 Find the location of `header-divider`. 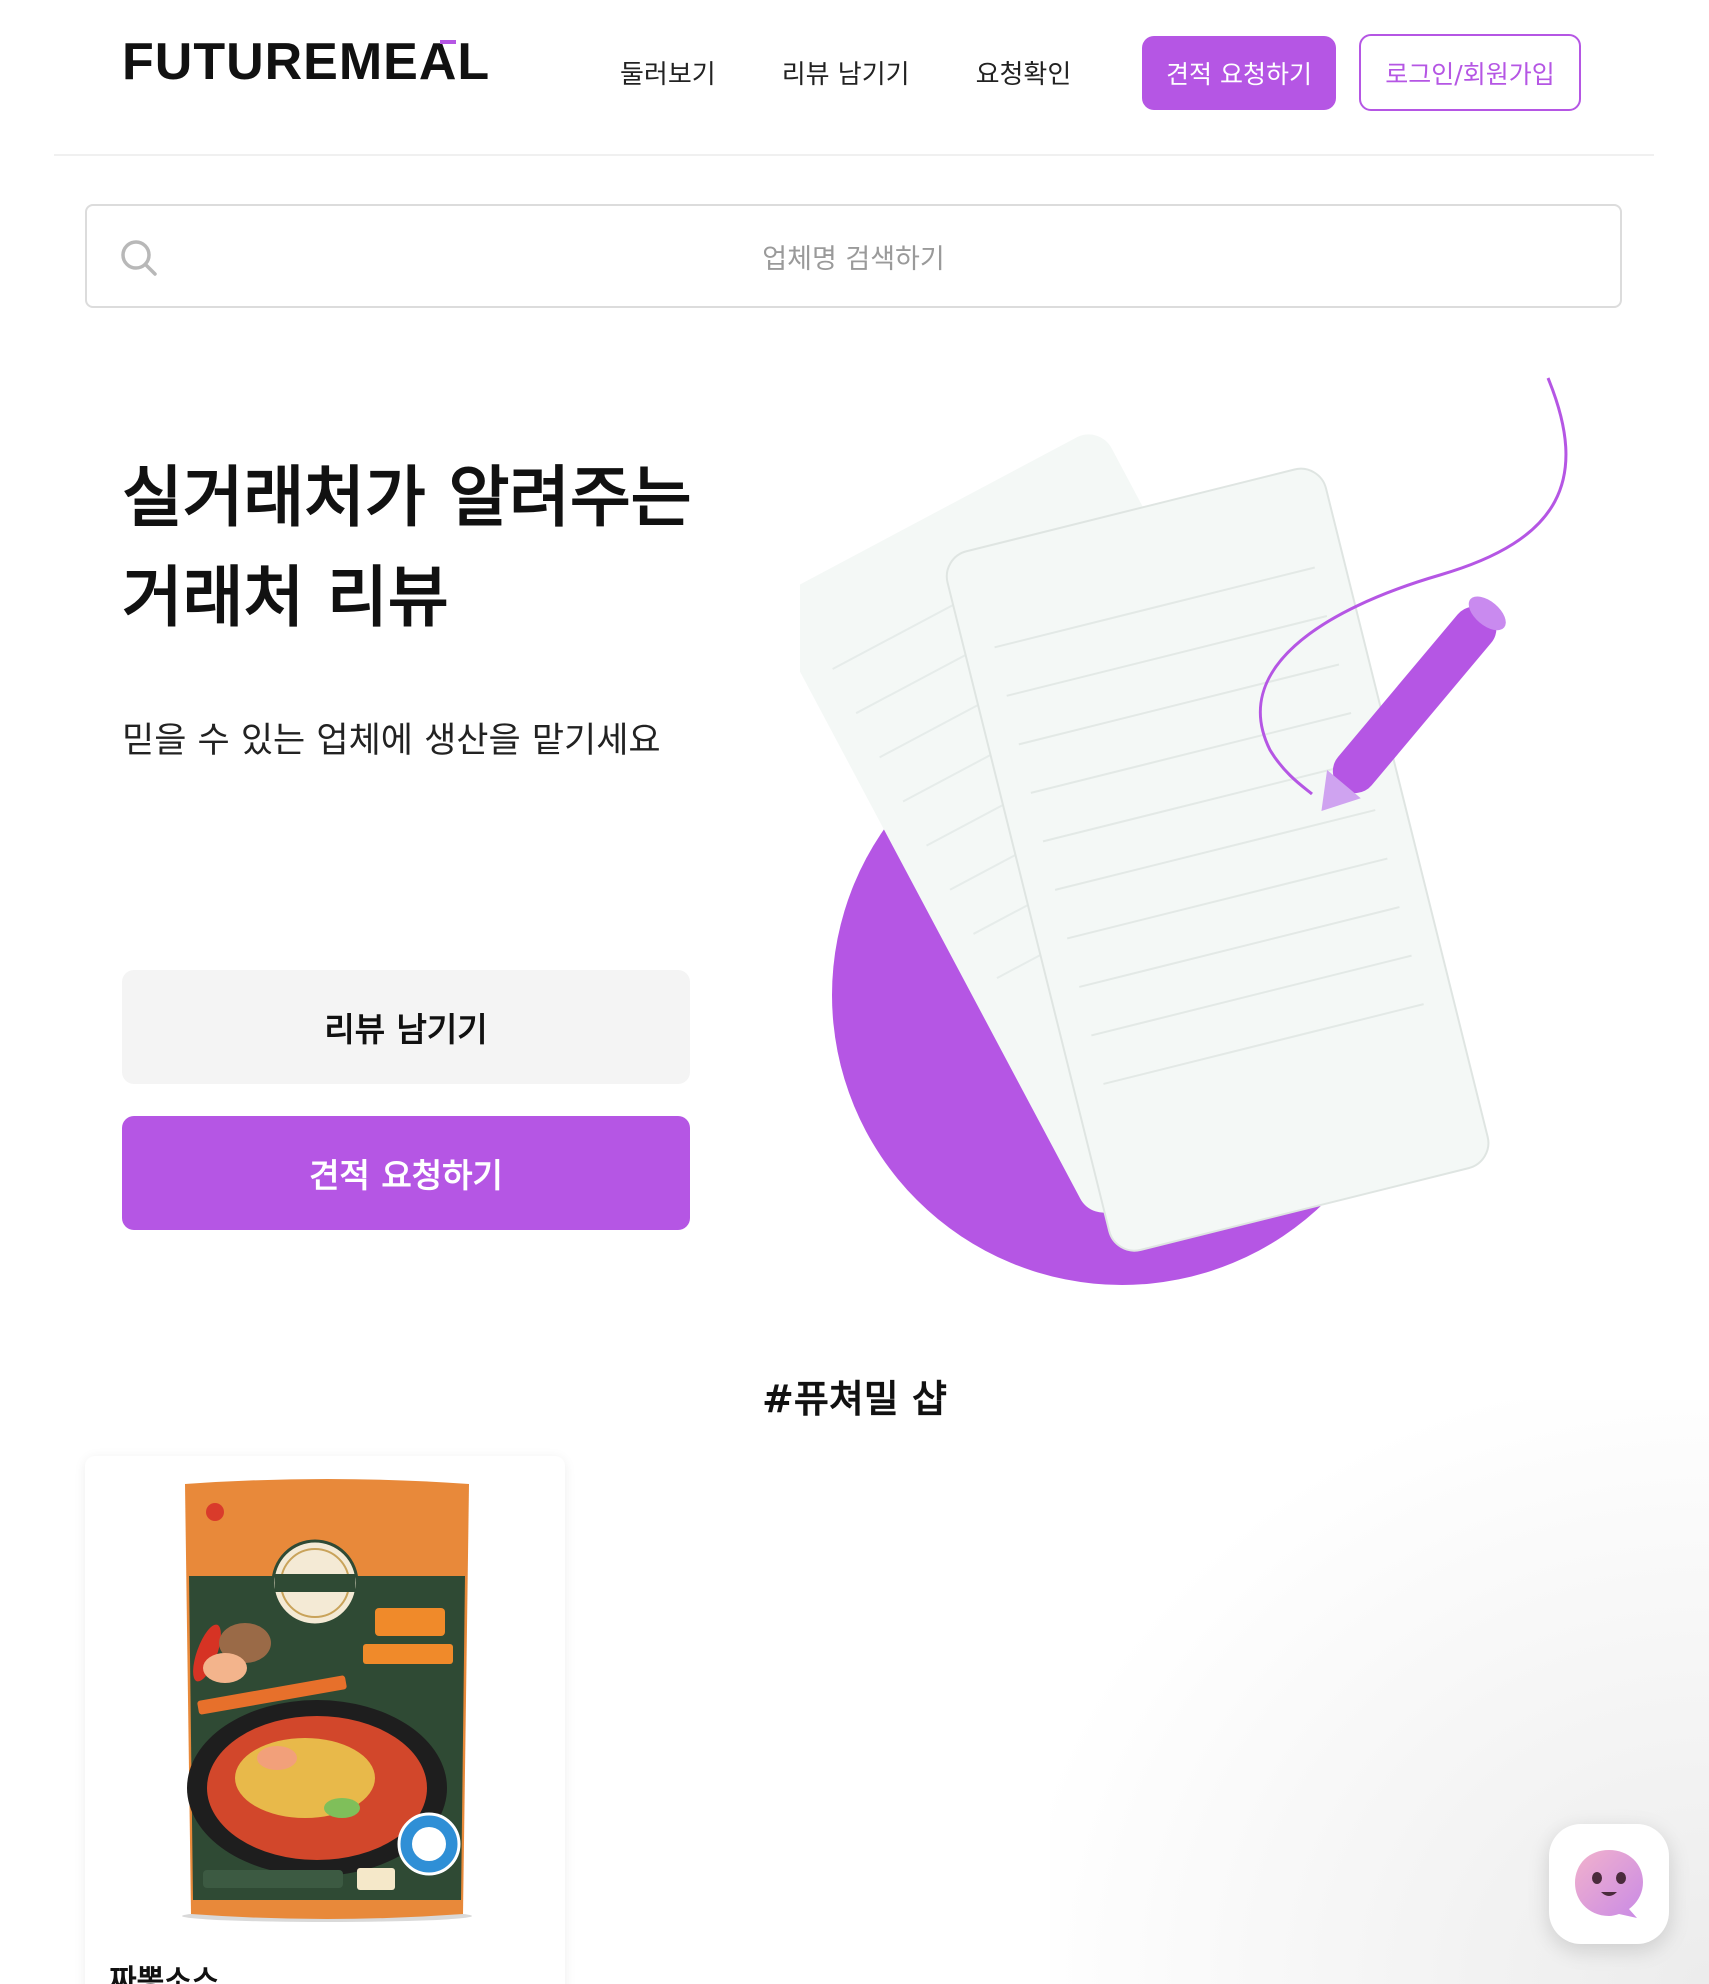

header-divider is located at coordinates (854, 155).